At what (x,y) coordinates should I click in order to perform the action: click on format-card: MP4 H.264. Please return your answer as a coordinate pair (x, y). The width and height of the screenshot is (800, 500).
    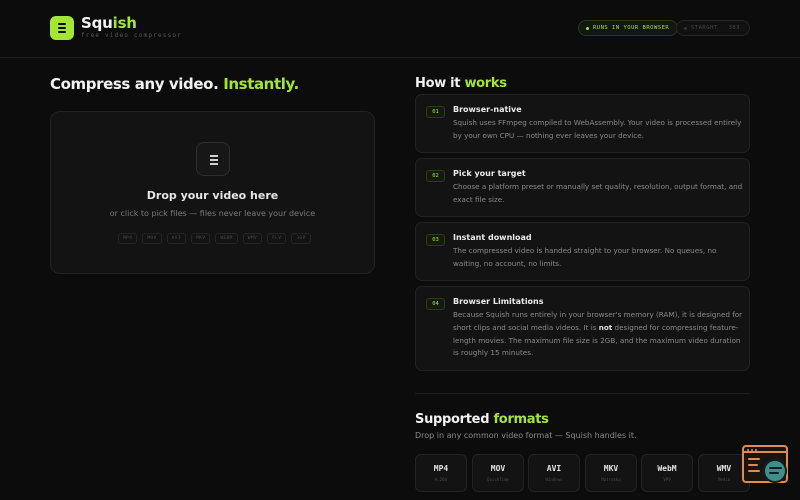
    Looking at the image, I should click on (441, 473).